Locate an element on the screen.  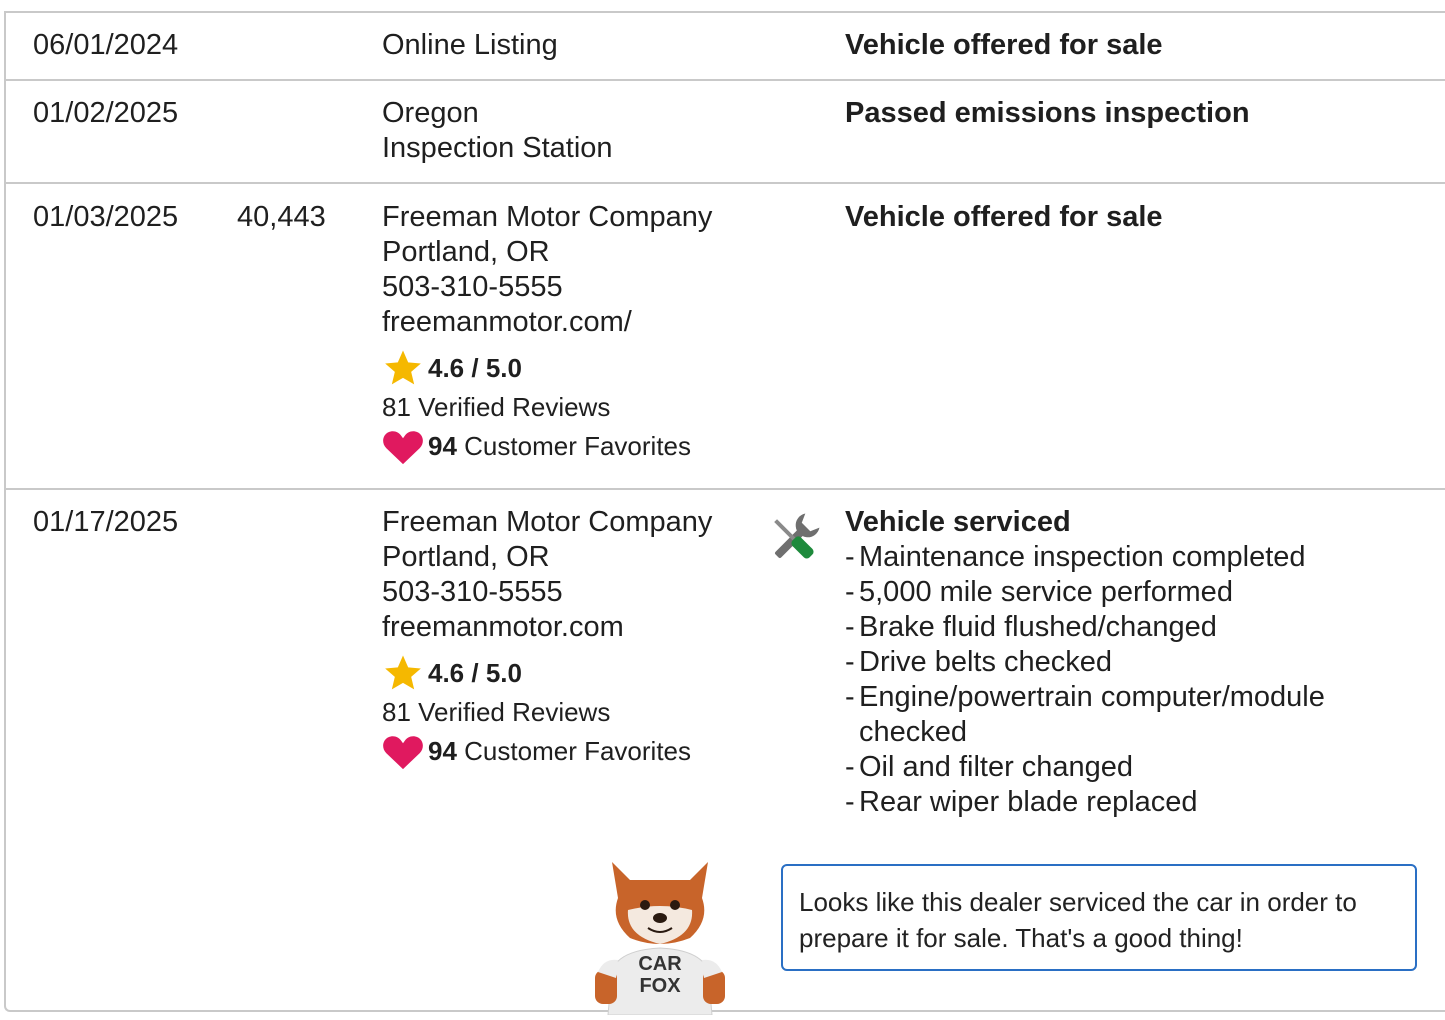
dealer-website-link: freemanmotor.com is located at coordinates (547, 627).